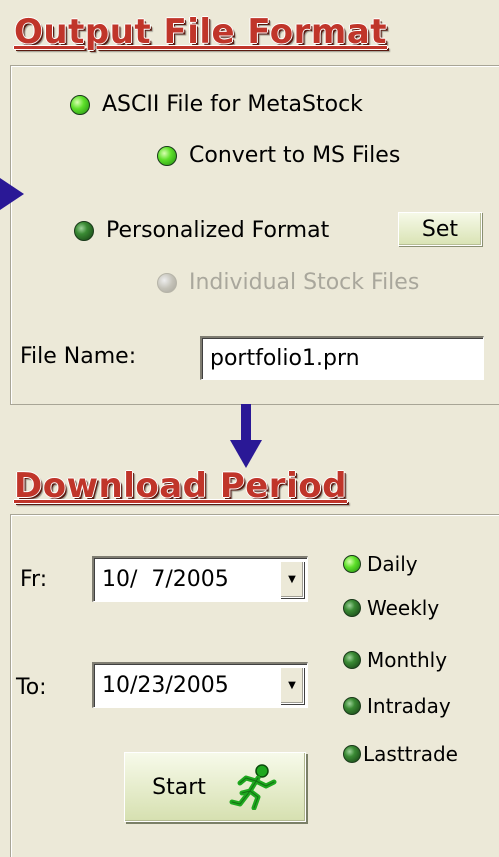 The image size is (499, 857). I want to click on period-monthly-label: Monthly, so click(407, 660).